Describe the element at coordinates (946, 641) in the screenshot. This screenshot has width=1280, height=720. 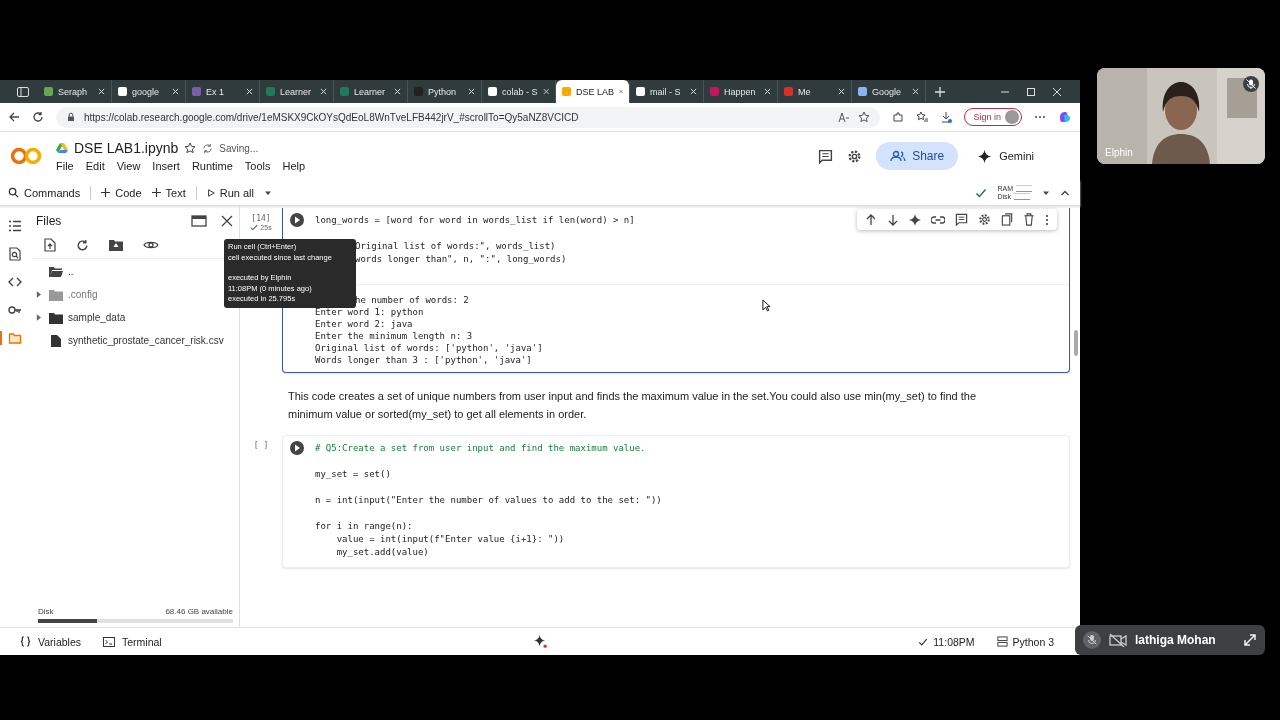
I see `last-run-time: 11:08PM` at that location.